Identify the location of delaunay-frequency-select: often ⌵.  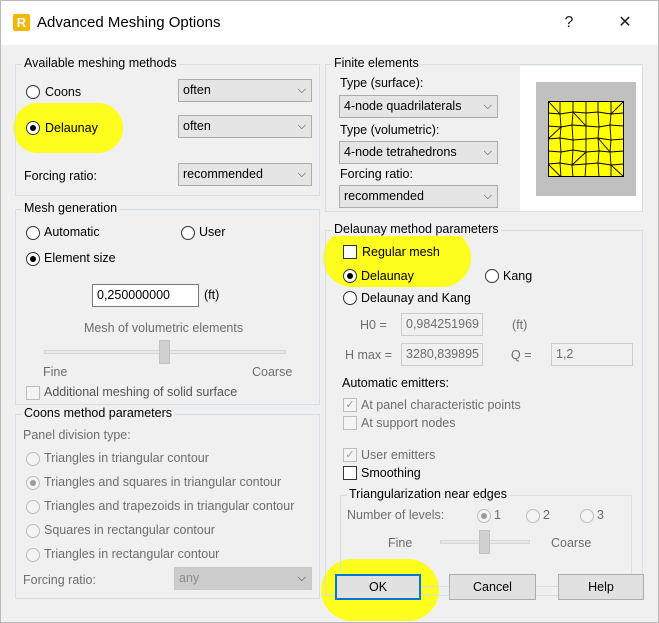
(245, 126).